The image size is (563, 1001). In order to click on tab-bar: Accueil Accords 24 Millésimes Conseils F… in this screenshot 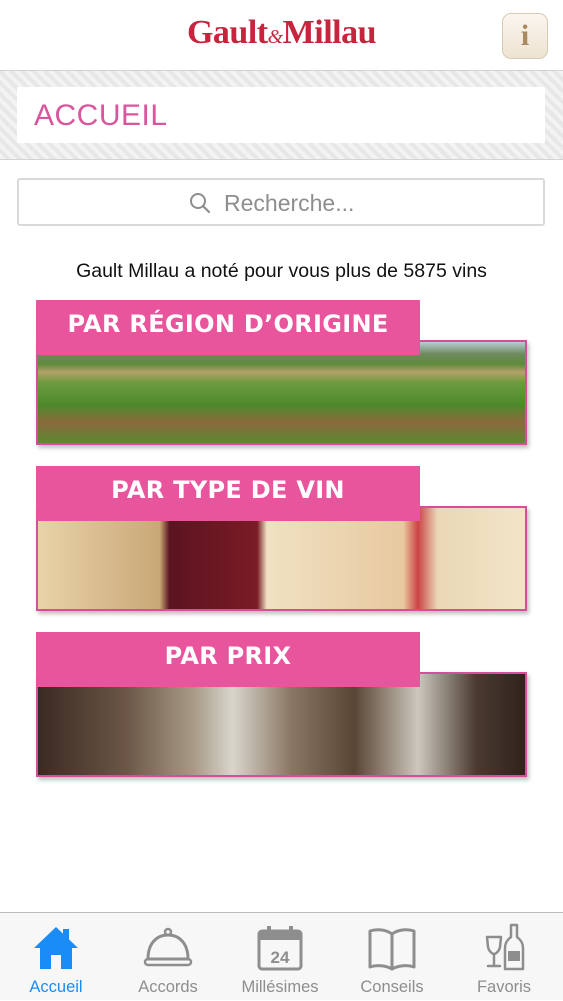, I will do `click(281, 956)`.